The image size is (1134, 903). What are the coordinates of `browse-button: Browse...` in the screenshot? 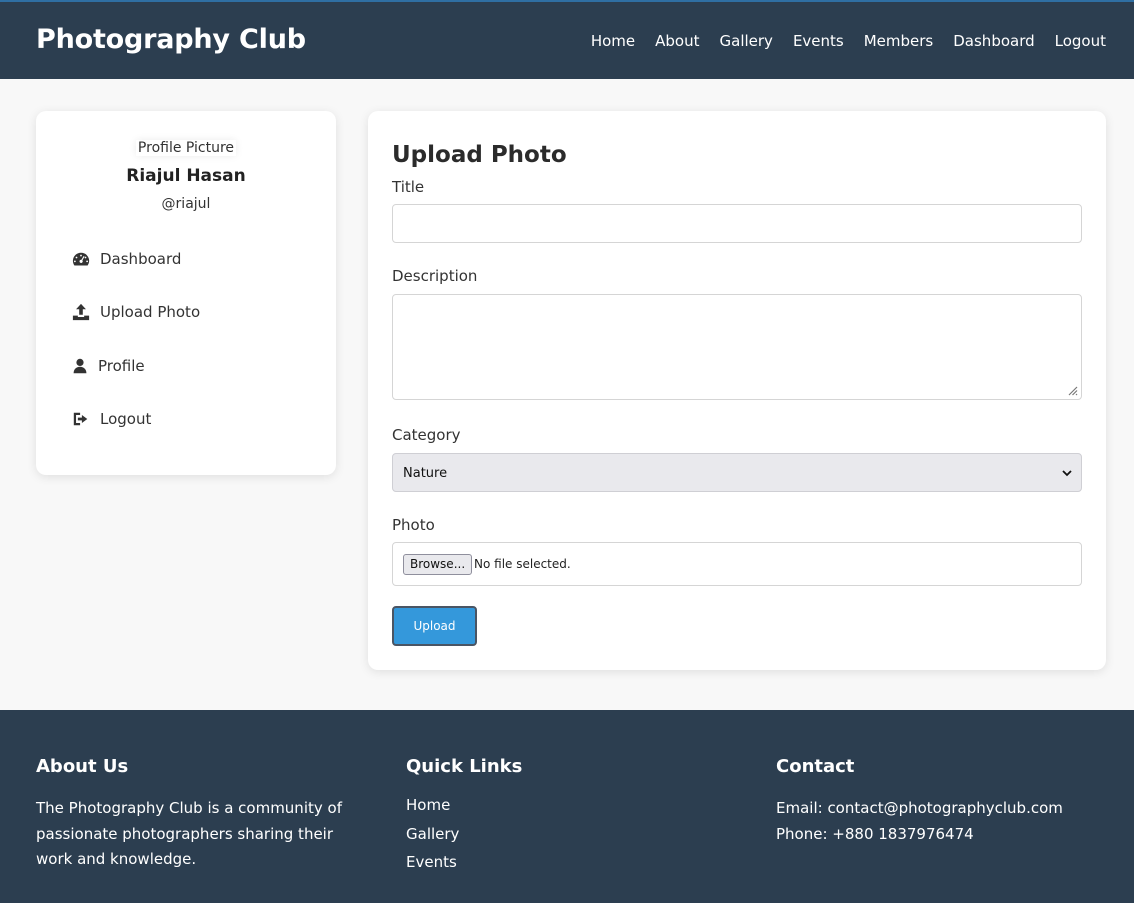 It's located at (438, 564).